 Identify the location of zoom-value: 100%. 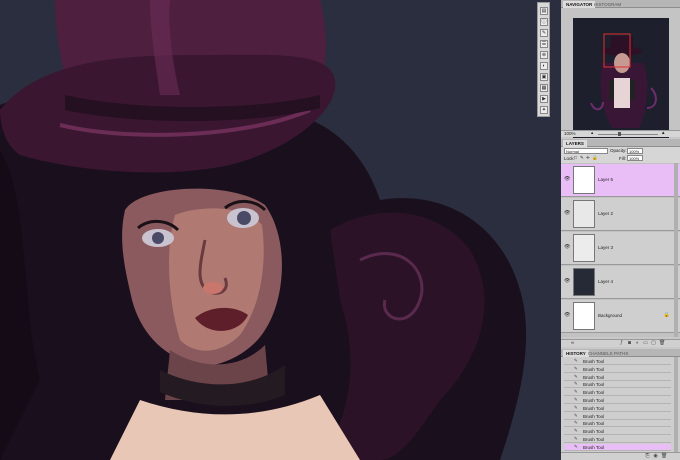
(570, 133).